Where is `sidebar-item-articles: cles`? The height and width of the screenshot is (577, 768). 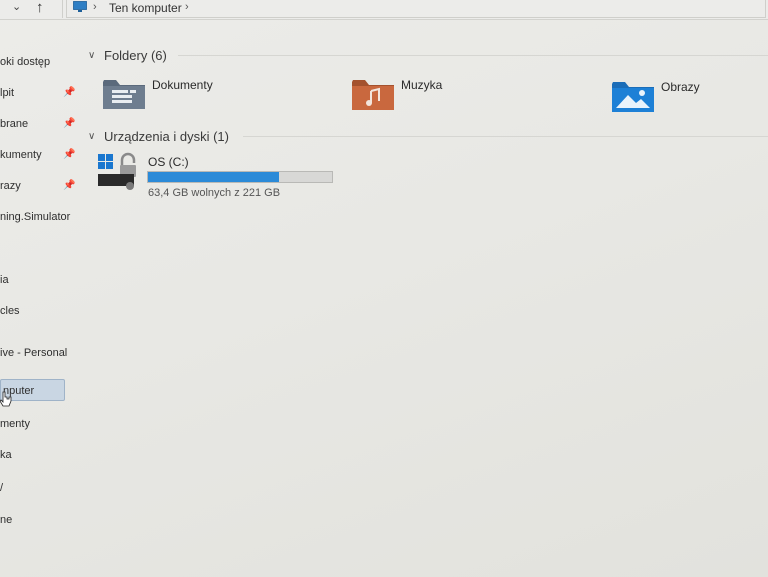 sidebar-item-articles: cles is located at coordinates (38, 311).